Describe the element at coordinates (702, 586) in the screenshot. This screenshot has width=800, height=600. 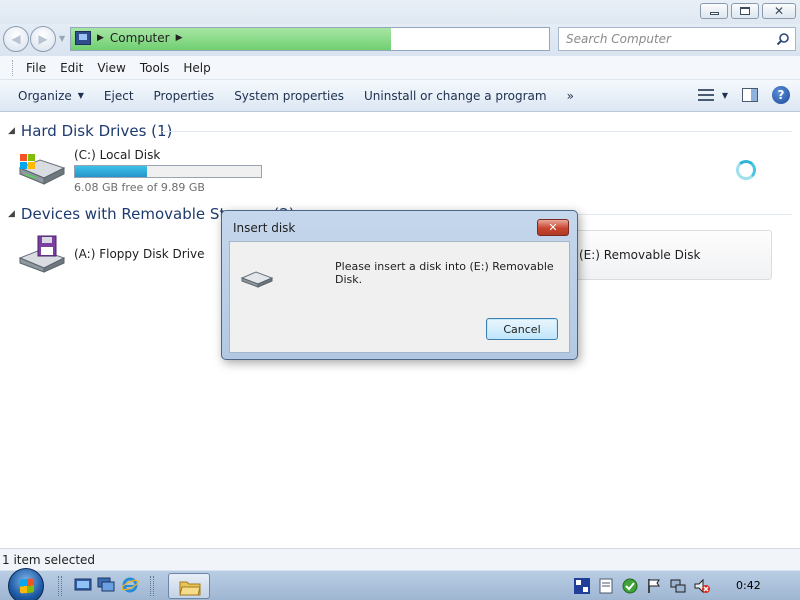
I see `volume-muted-icon` at that location.